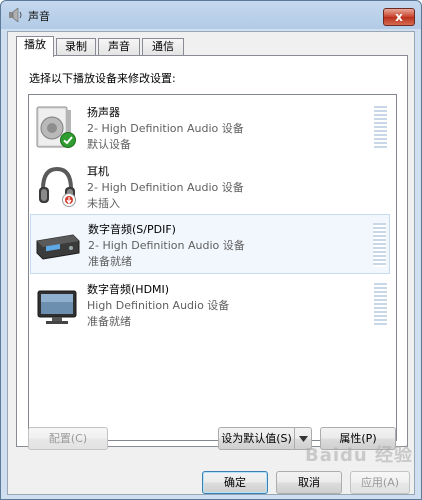 The width and height of the screenshot is (422, 500). I want to click on title-bar: 声音 x, so click(211, 15).